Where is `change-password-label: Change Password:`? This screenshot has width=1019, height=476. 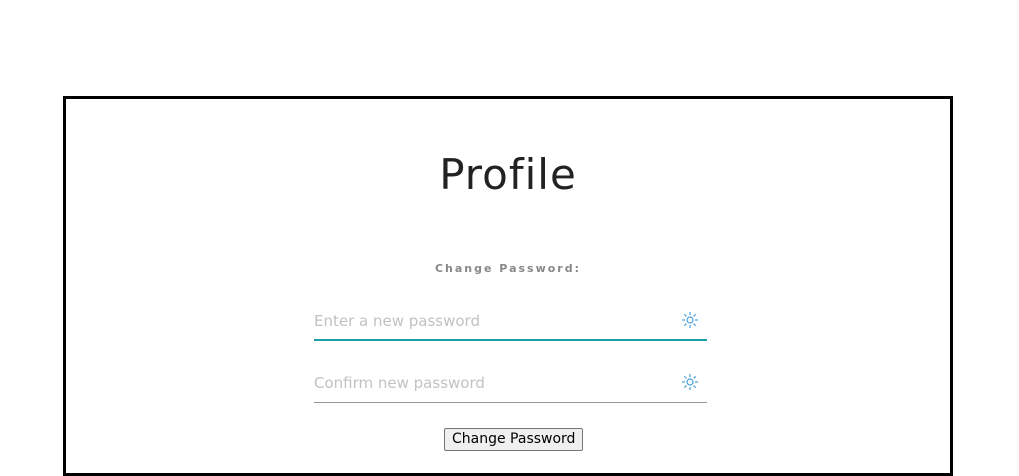 change-password-label: Change Password: is located at coordinates (508, 268).